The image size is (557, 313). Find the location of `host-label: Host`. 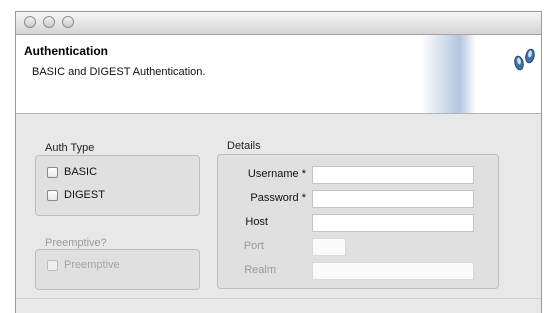

host-label: Host is located at coordinates (256, 222).